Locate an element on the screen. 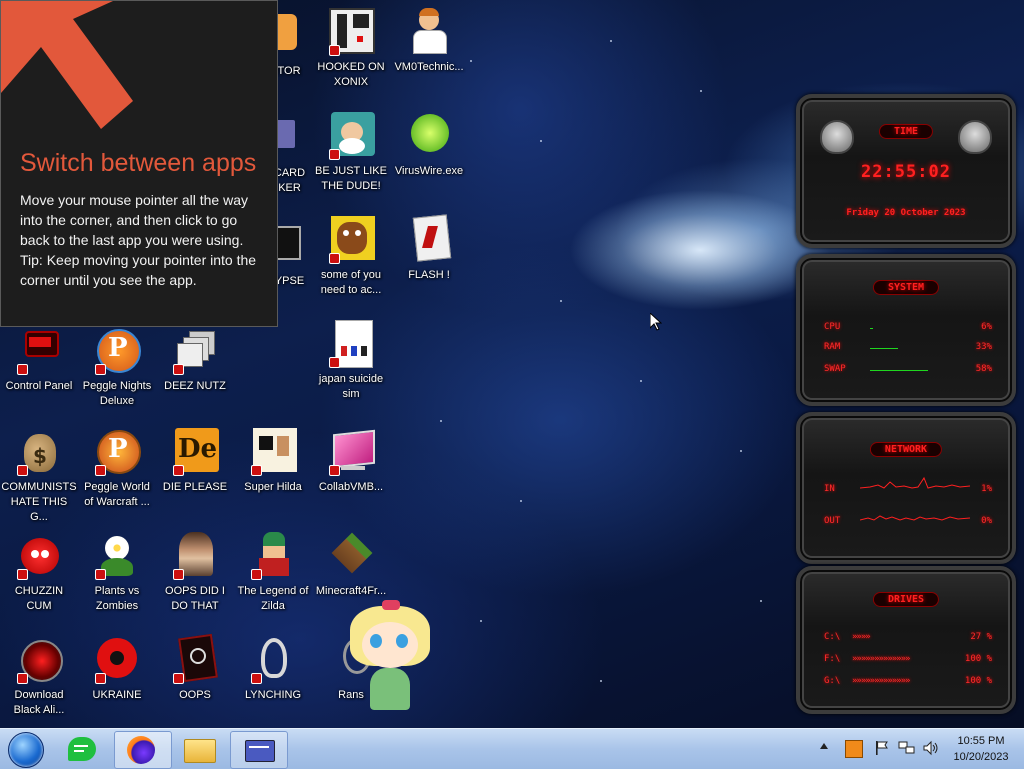 The width and height of the screenshot is (1024, 769). radiation-icon is located at coordinates (117, 660).